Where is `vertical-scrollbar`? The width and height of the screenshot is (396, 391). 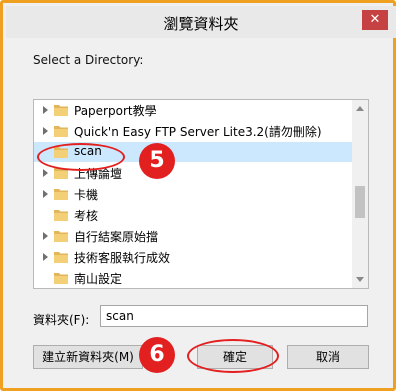
vertical-scrollbar is located at coordinates (360, 194).